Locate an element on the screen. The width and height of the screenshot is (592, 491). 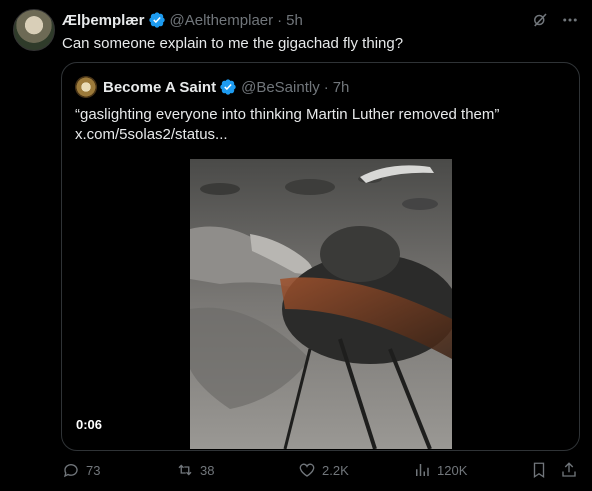
quoted-header: Become A Saint @BeSaintly · 7h is located at coordinates (212, 87).